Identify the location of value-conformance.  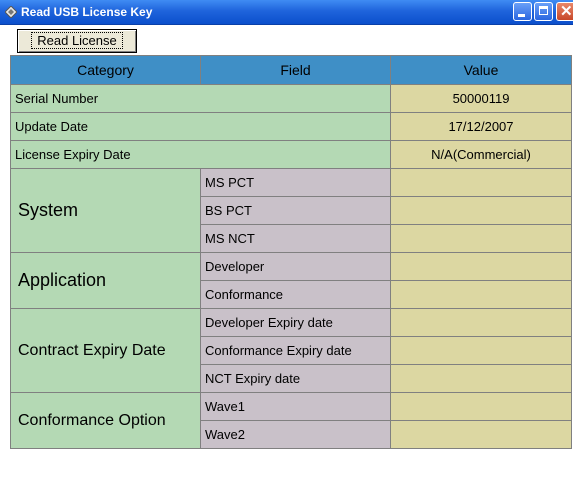
(481, 294).